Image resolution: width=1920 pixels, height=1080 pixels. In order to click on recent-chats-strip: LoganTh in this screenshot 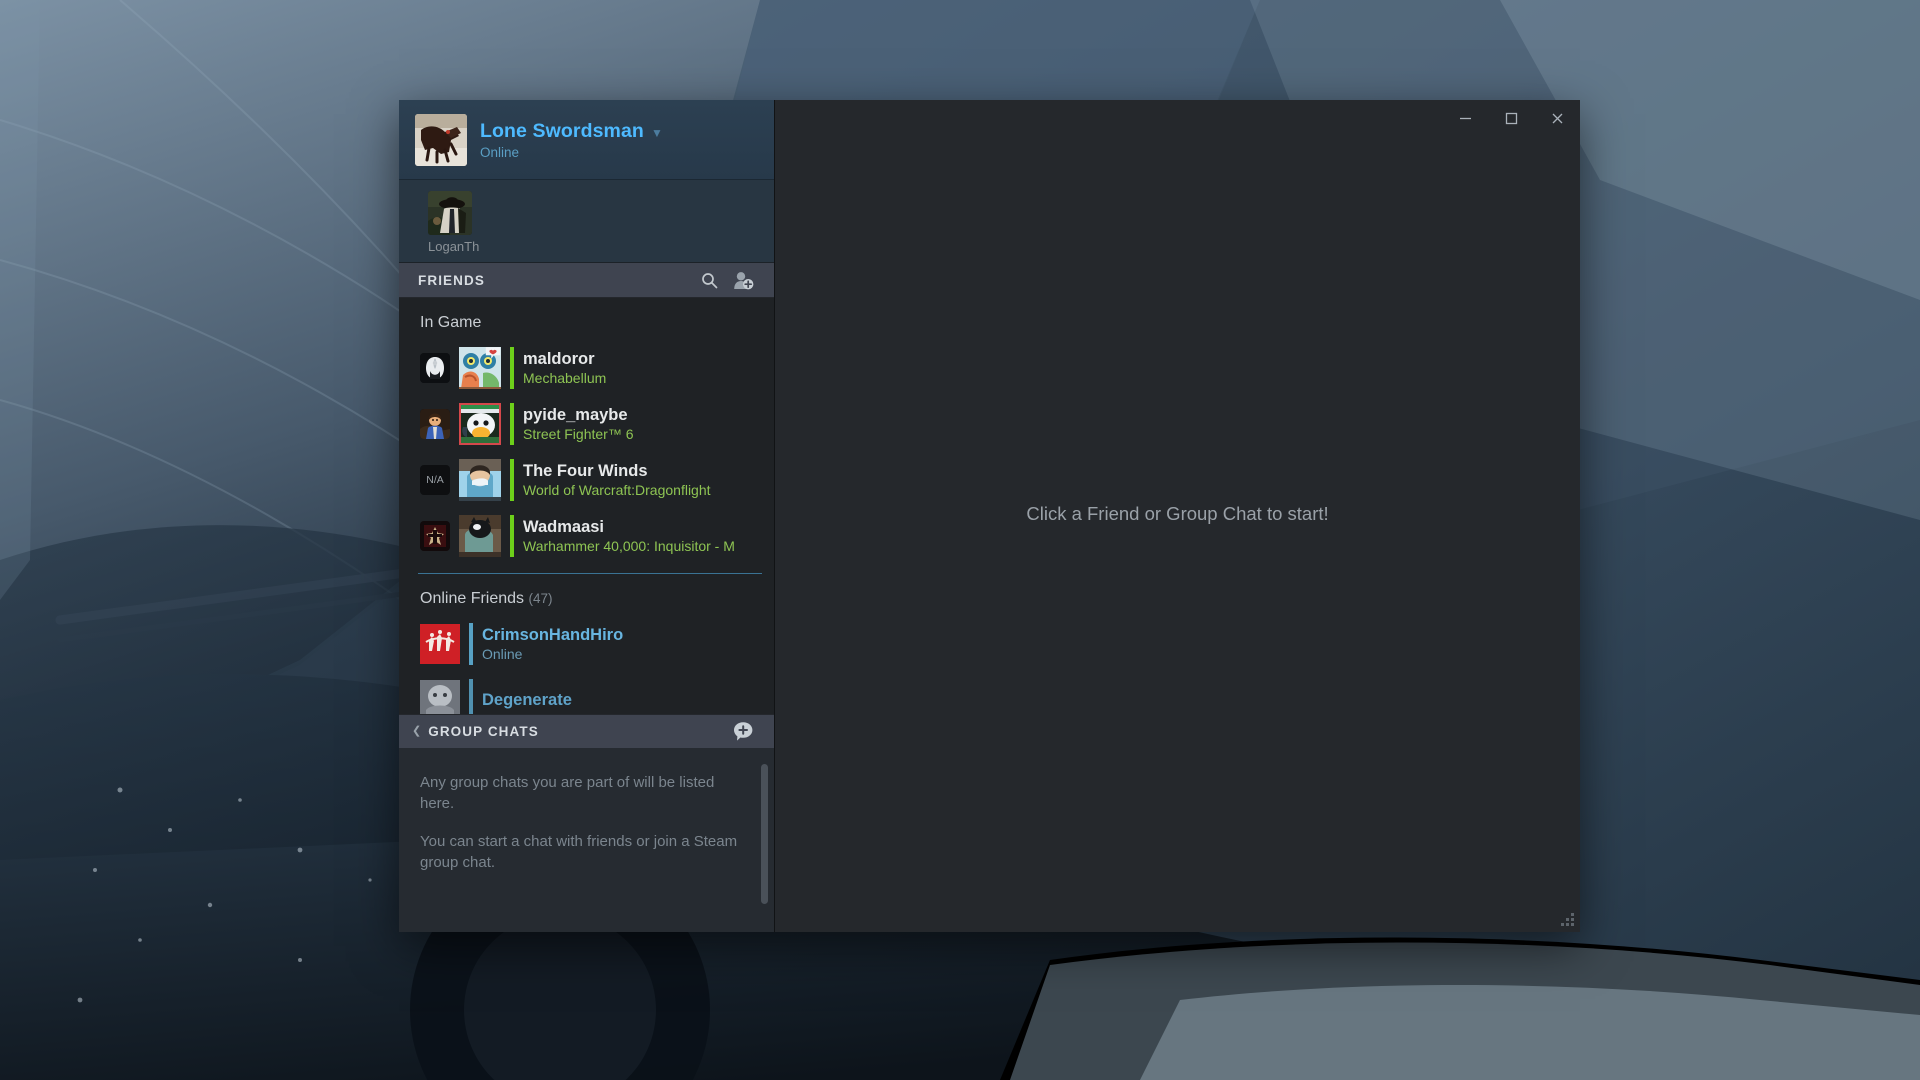, I will do `click(586, 221)`.